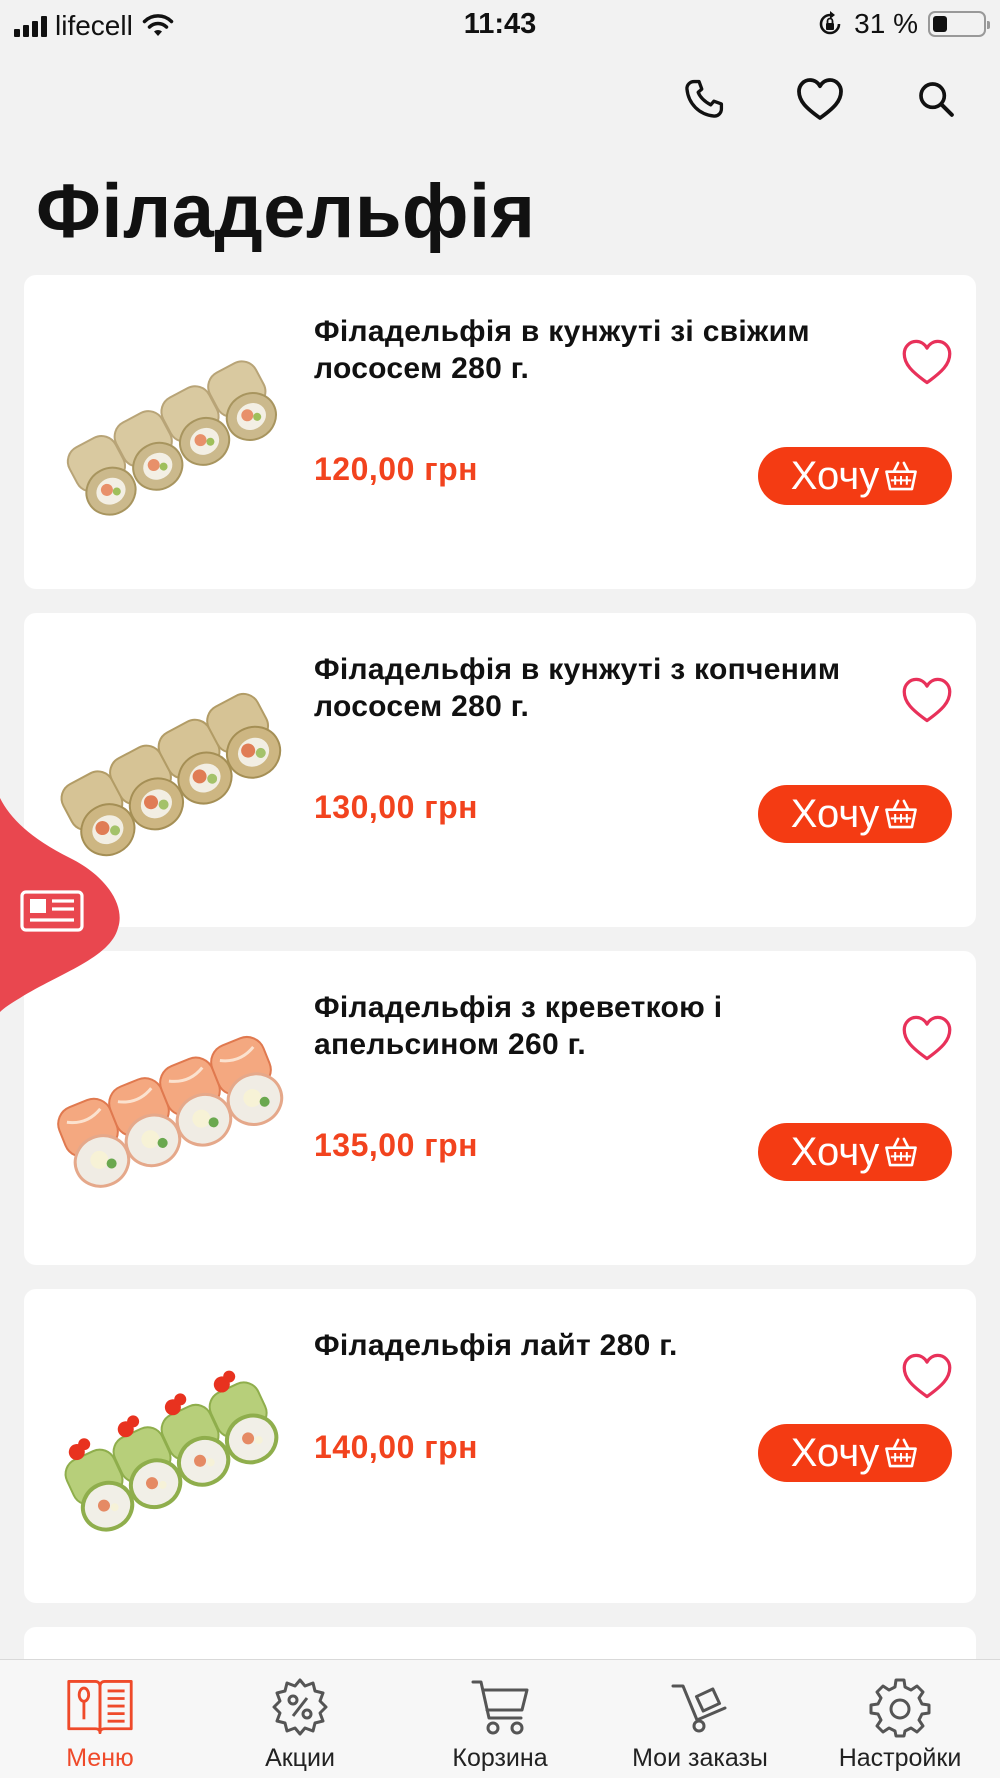 The width and height of the screenshot is (1000, 1778). What do you see at coordinates (496, 1345) in the screenshot?
I see `product-name: Філадельфія лайт 280 г.` at bounding box center [496, 1345].